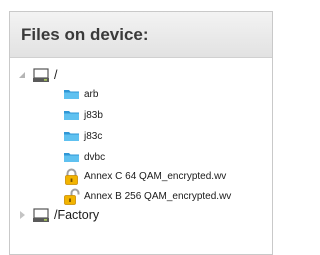 The image size is (320, 255). Describe the element at coordinates (72, 196) in the screenshot. I see `unlock-icon` at that location.